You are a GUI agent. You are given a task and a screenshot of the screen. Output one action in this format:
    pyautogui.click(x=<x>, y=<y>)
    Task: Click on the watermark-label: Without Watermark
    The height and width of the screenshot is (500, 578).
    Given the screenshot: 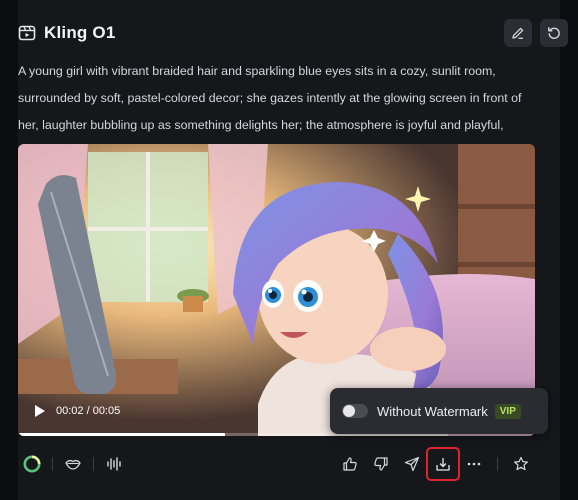 What is the action you would take?
    pyautogui.click(x=432, y=411)
    